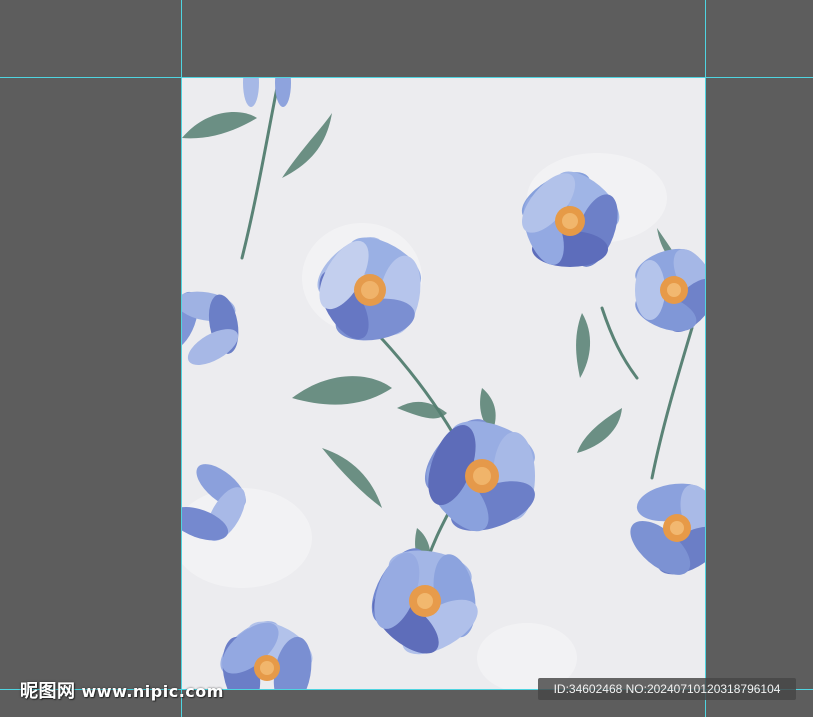 This screenshot has height=717, width=813. What do you see at coordinates (48, 691) in the screenshot?
I see `watermark-logo-text: 昵图网` at bounding box center [48, 691].